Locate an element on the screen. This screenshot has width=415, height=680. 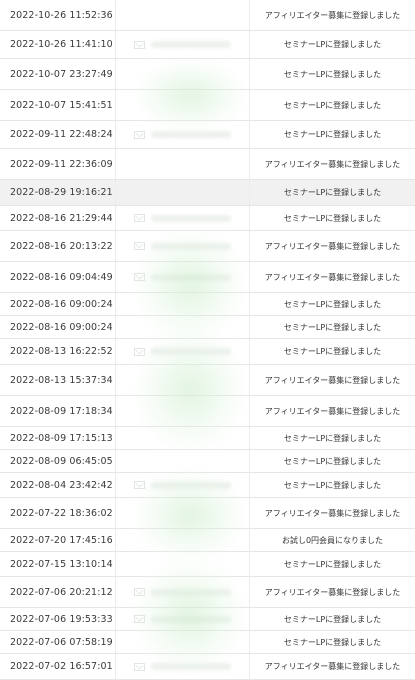
table-row: 2022-08-16 09:04:49 アフィリエイター募集に登録しました is located at coordinates (207, 277).